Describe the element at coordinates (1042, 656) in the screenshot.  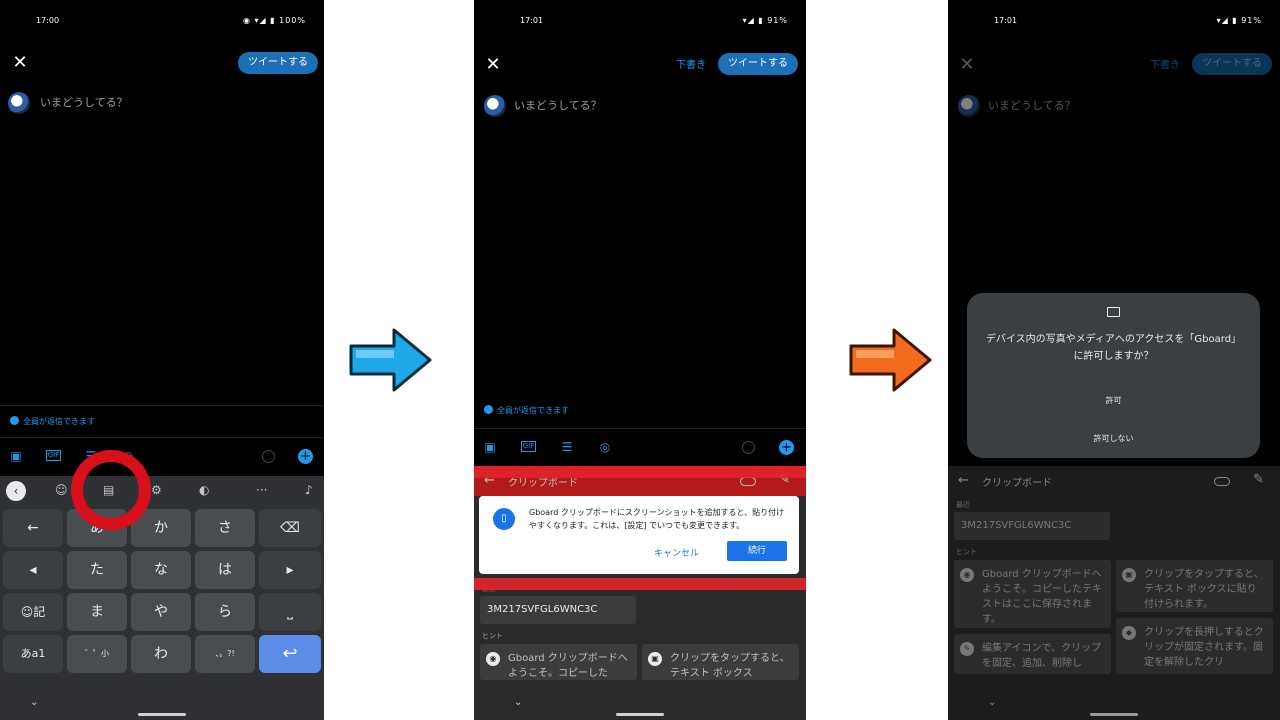
I see `hint-text: 編集アイコンで、クリップを固定、追加、削除し` at that location.